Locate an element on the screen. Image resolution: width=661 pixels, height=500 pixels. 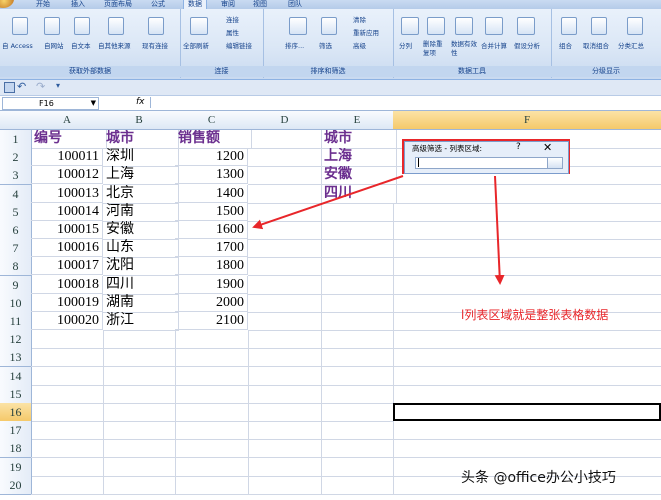
arrow-to-table is located at coordinates (328, 202).